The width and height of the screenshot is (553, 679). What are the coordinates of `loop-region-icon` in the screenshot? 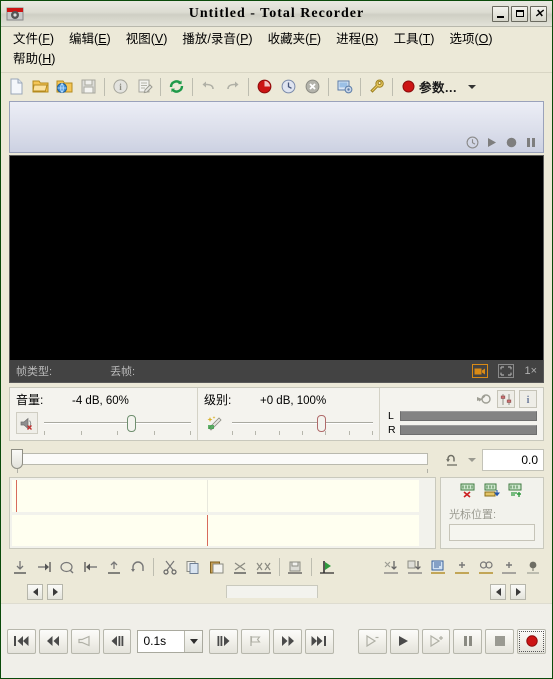 It's located at (138, 567).